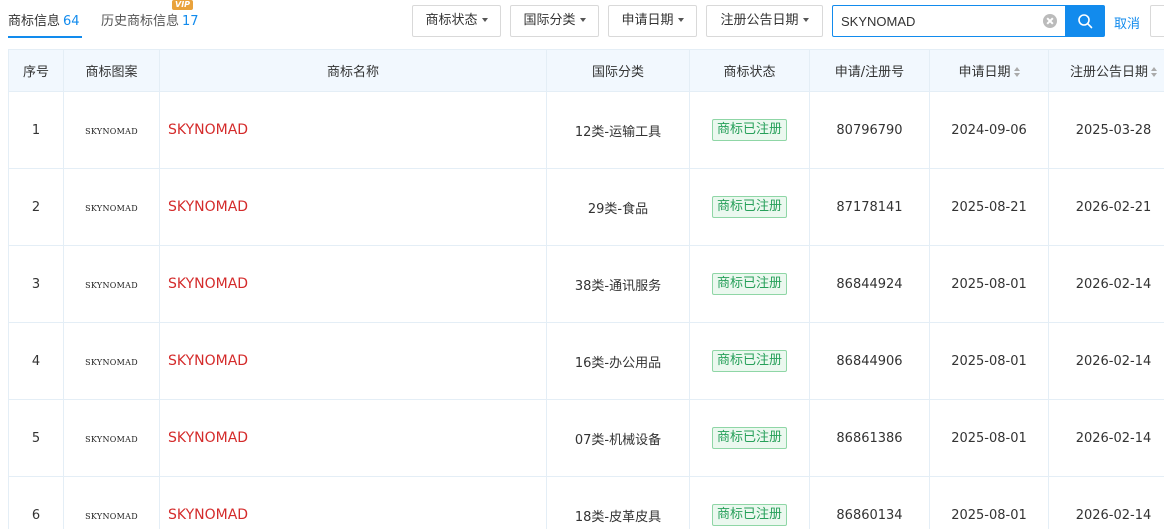 The image size is (1164, 529). Describe the element at coordinates (618, 284) in the screenshot. I see `intl-class: 38类-通讯服务` at that location.